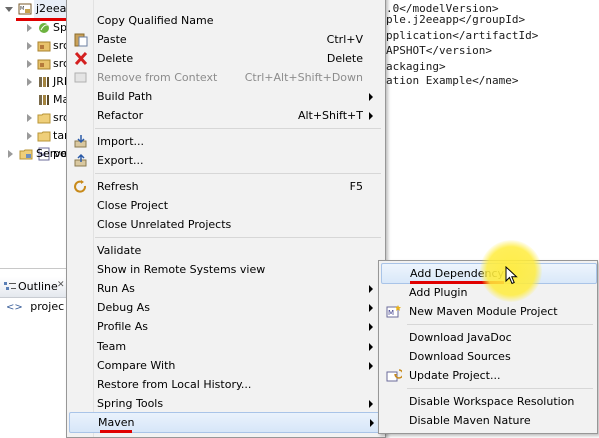 The image size is (599, 438). Describe the element at coordinates (133, 205) in the screenshot. I see `menu-item-label: Close Project` at that location.